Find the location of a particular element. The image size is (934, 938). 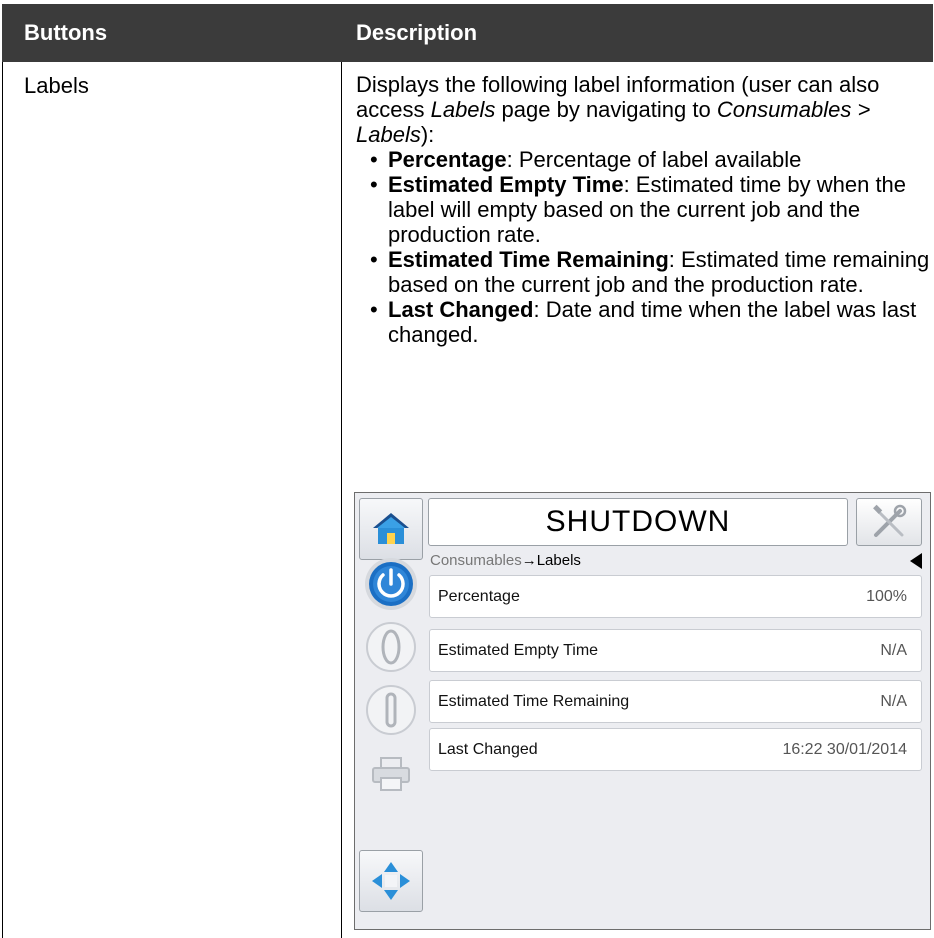

list-item: Percentage 100% is located at coordinates (675, 596).